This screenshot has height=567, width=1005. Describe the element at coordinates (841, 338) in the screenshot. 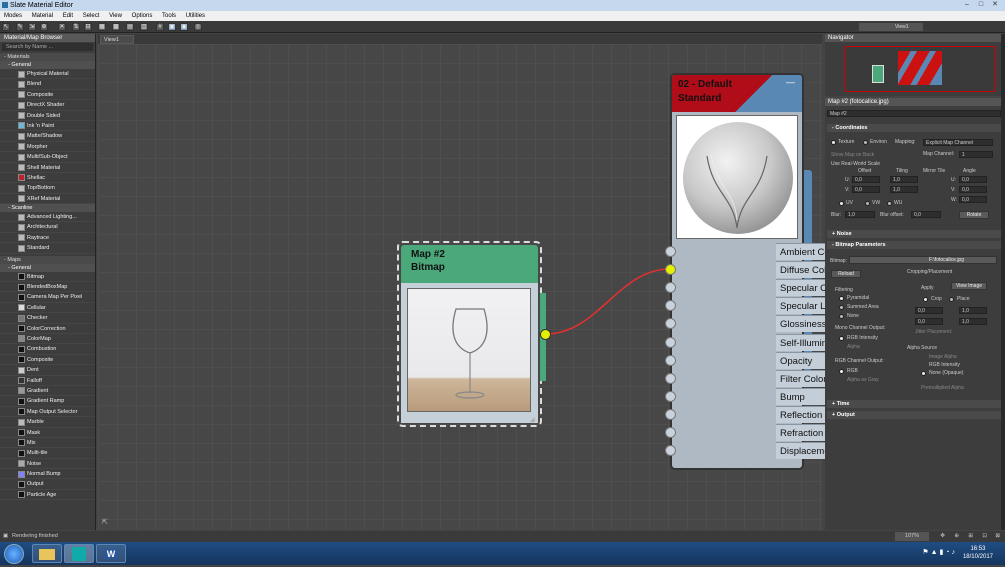

I see `rgb-intensity-radio` at that location.